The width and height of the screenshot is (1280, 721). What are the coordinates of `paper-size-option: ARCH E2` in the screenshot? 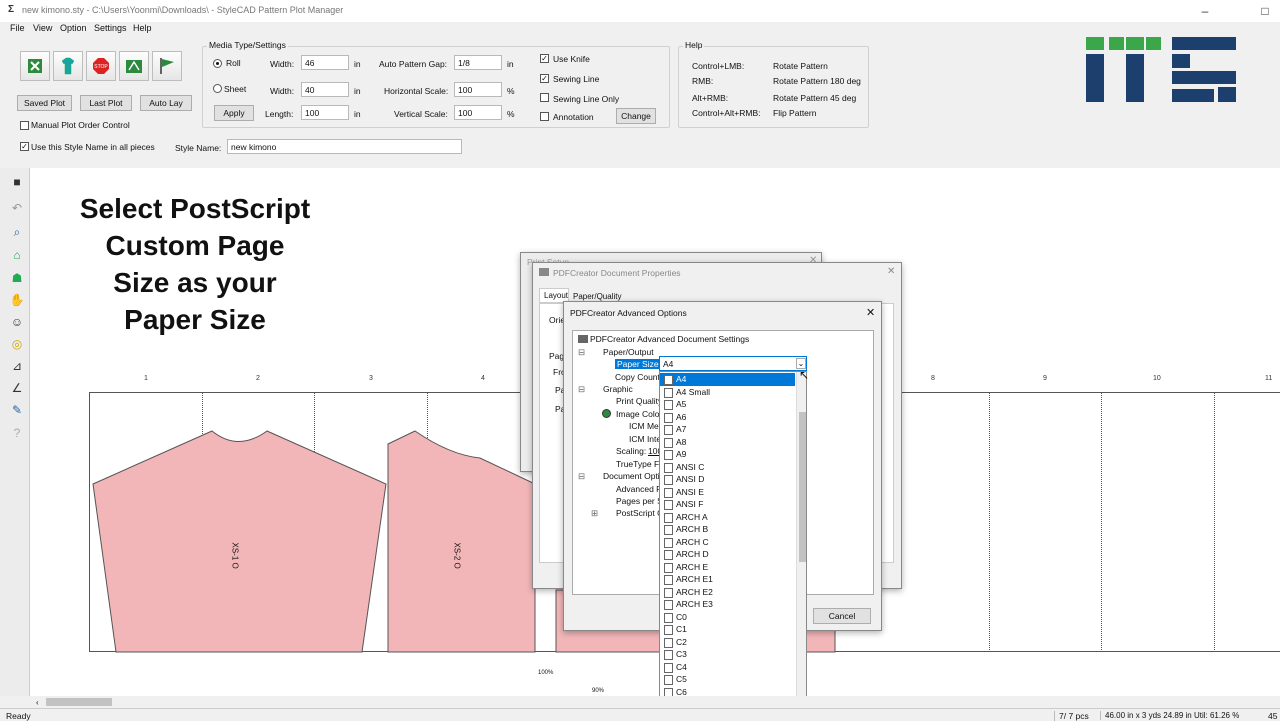 It's located at (727, 592).